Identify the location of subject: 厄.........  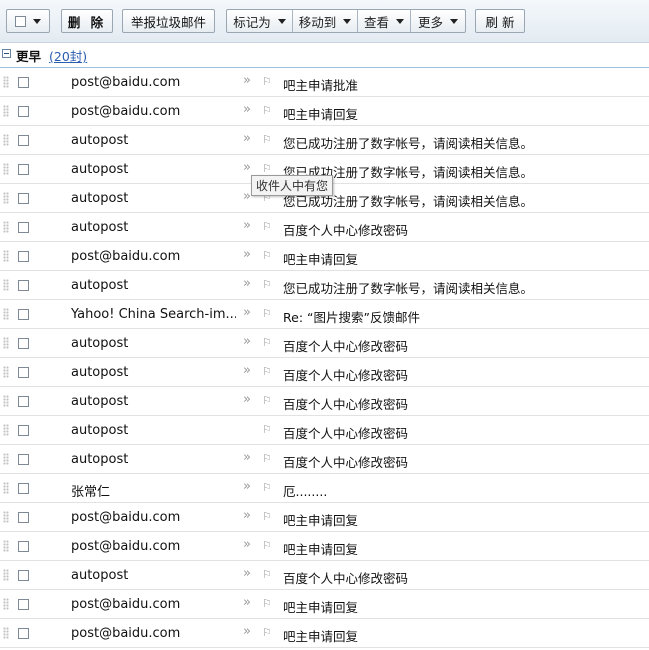
(305, 490).